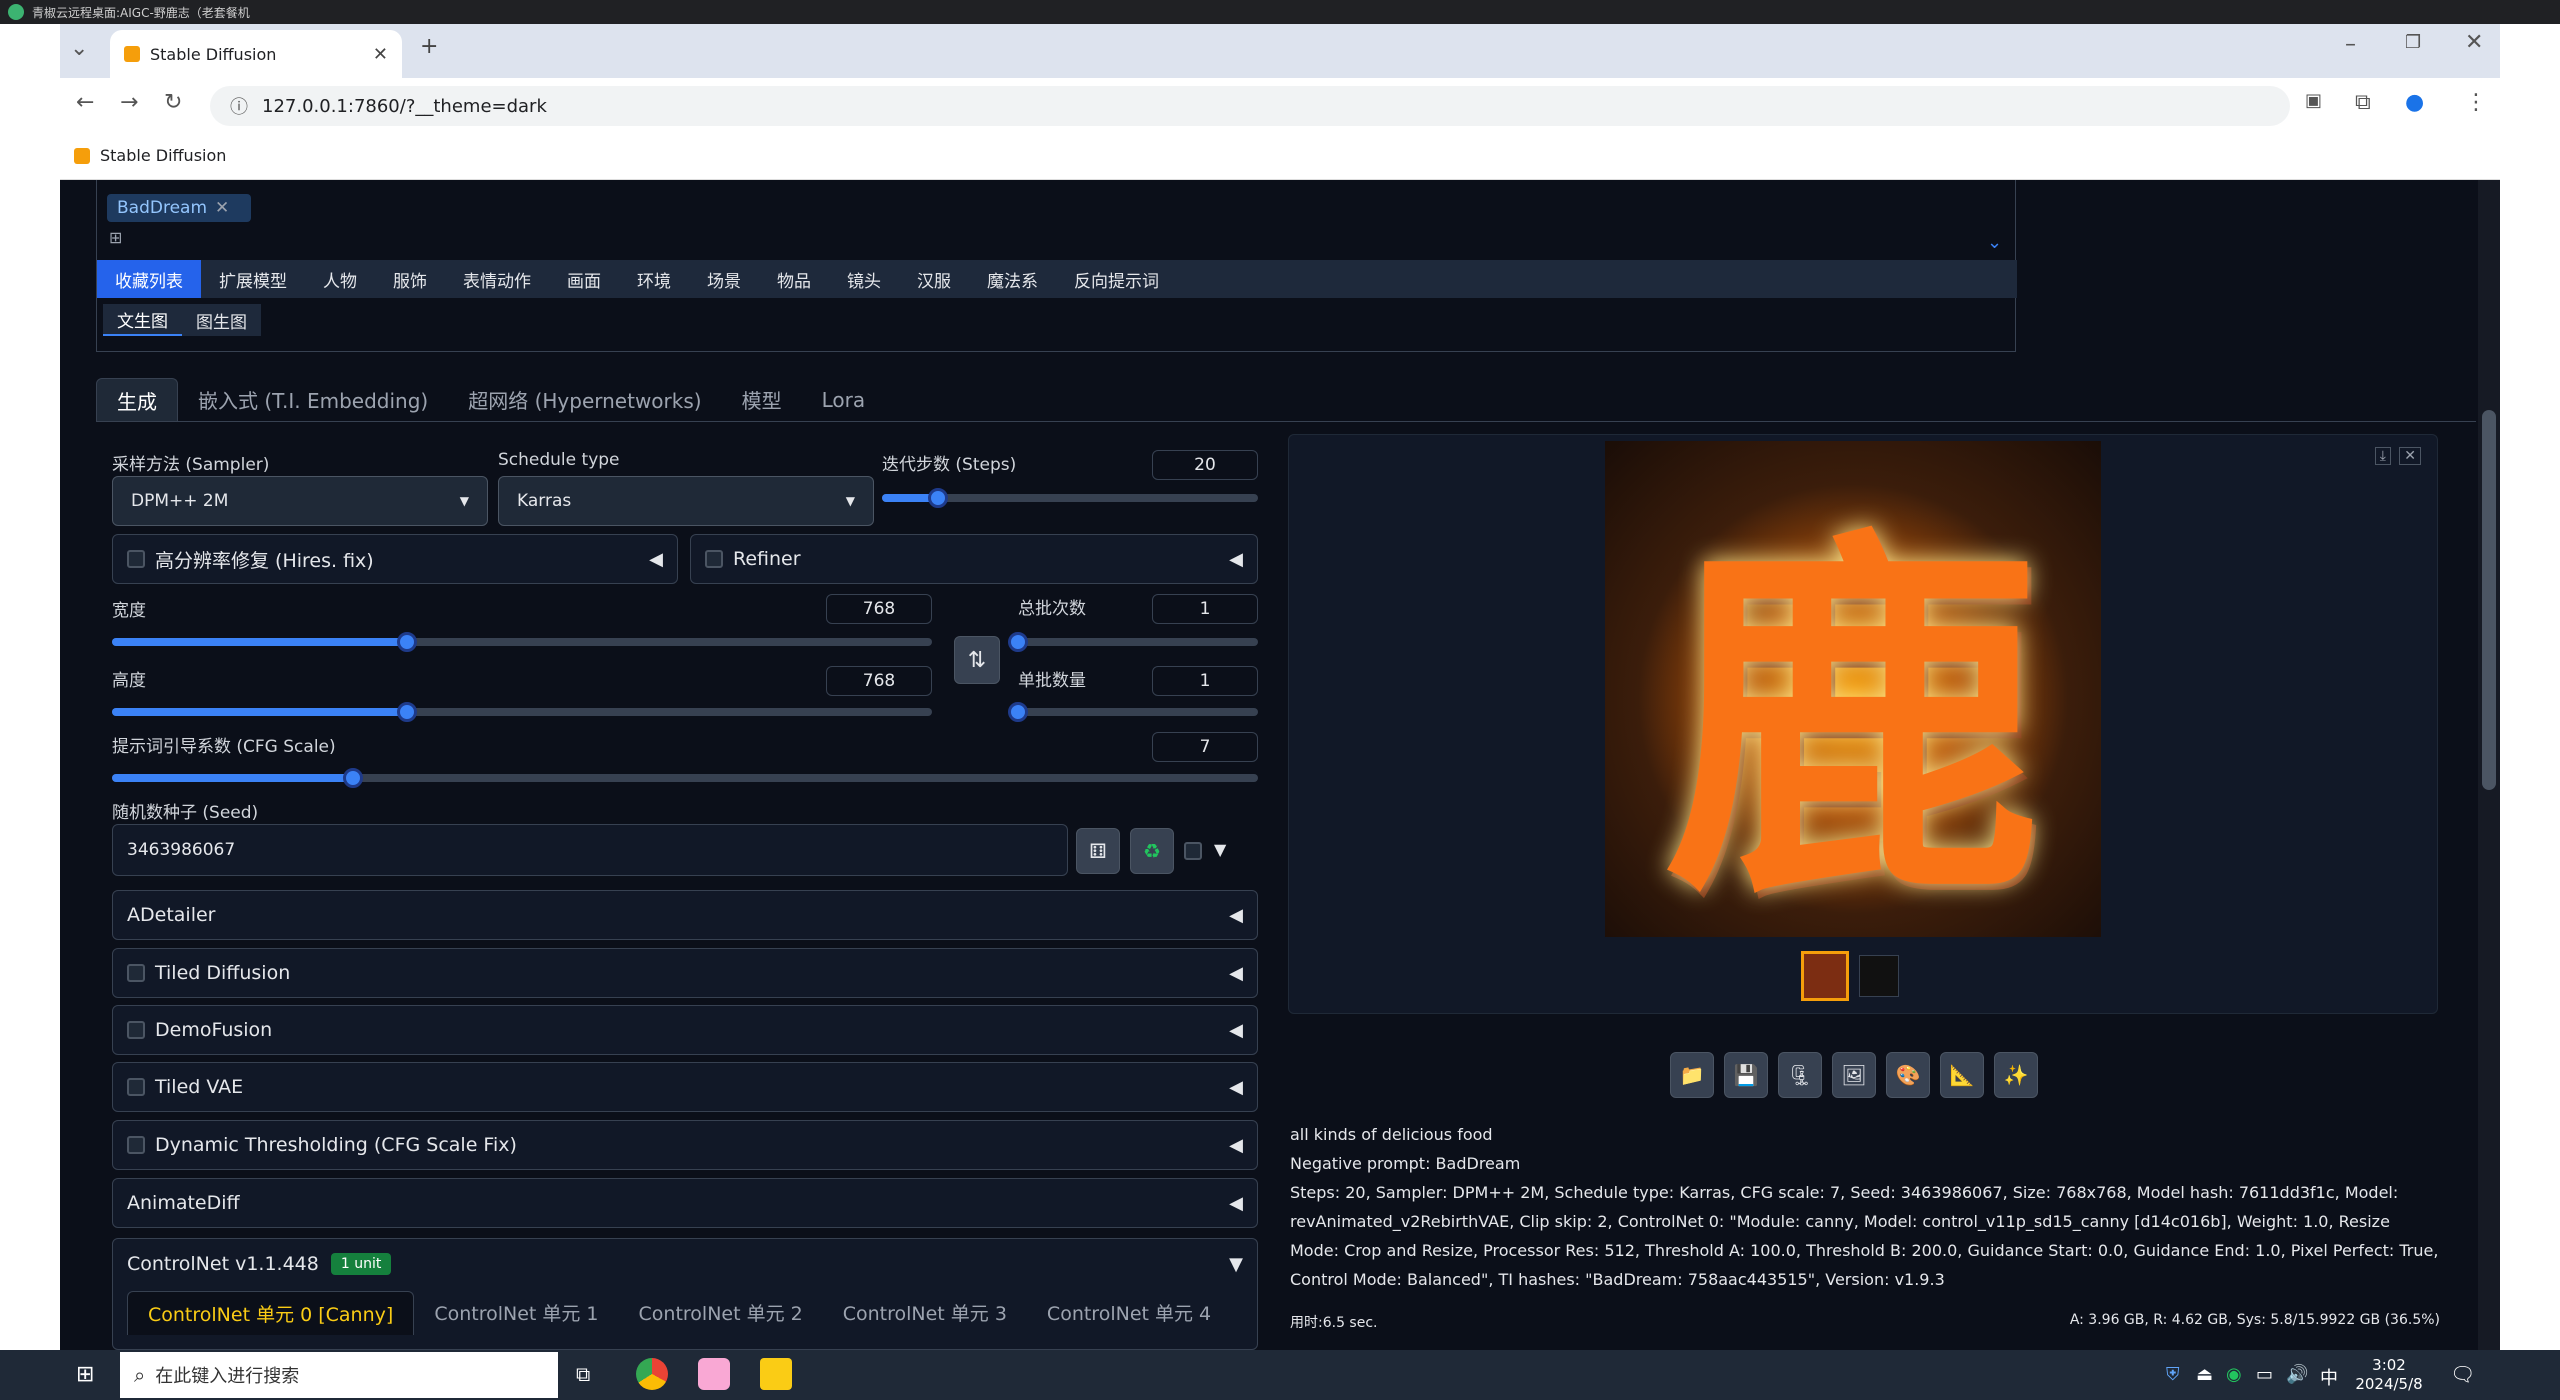  Describe the element at coordinates (256, 54) in the screenshot. I see `browser-tab: Stable Diffusion ✕` at that location.